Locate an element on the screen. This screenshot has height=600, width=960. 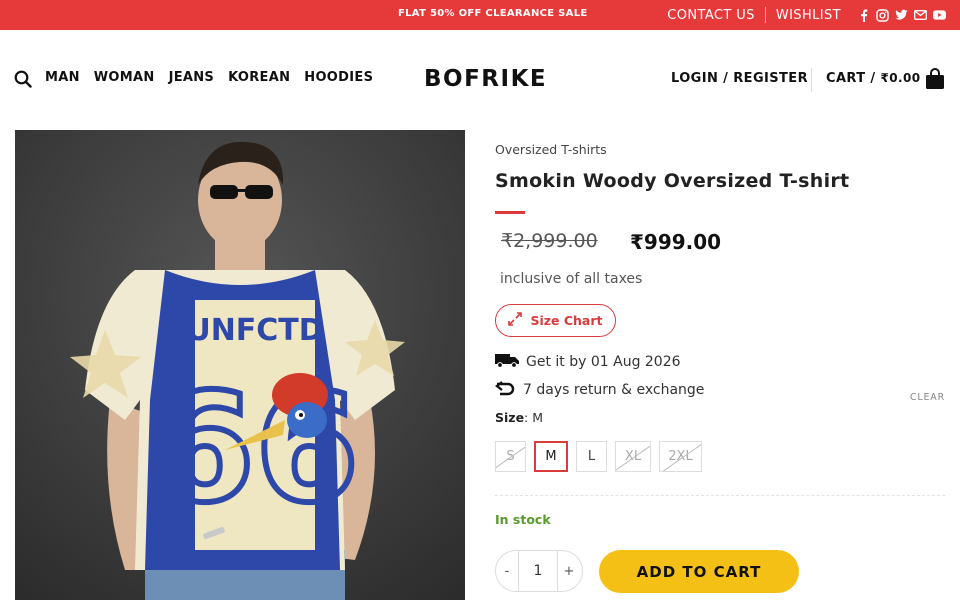
cart-amount: ₹0.00 is located at coordinates (900, 78).